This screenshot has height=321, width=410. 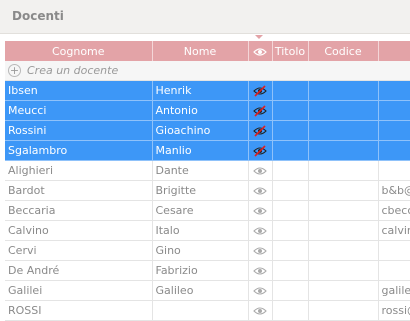 What do you see at coordinates (200, 250) in the screenshot?
I see `cell-name: Gino` at bounding box center [200, 250].